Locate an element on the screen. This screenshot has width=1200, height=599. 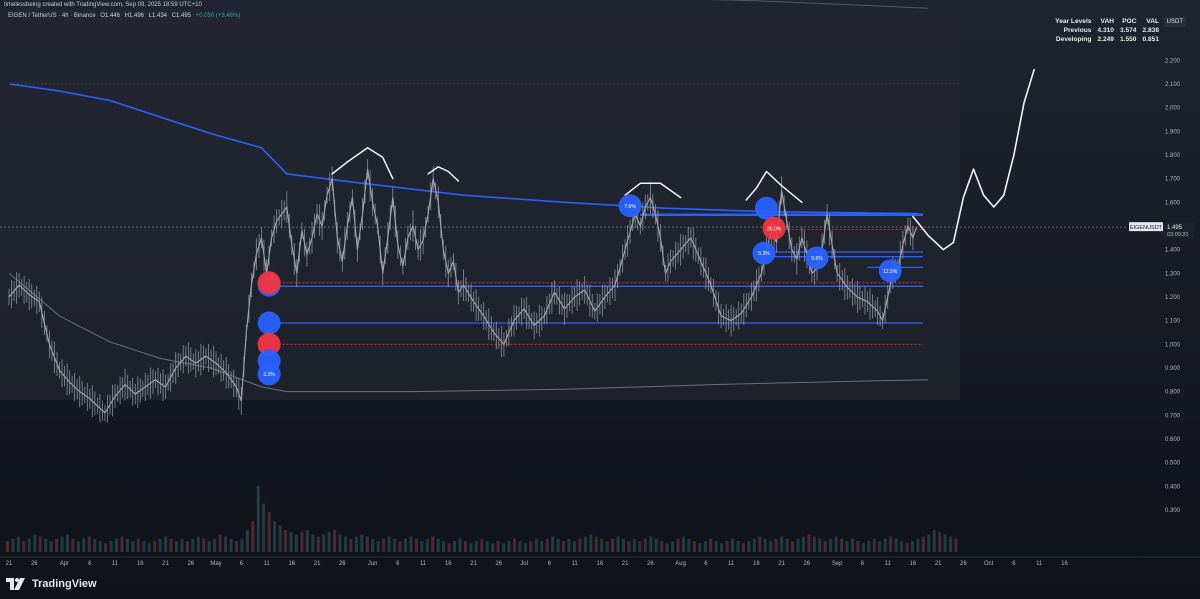
blue-trade-marker: 9.6% is located at coordinates (817, 258).